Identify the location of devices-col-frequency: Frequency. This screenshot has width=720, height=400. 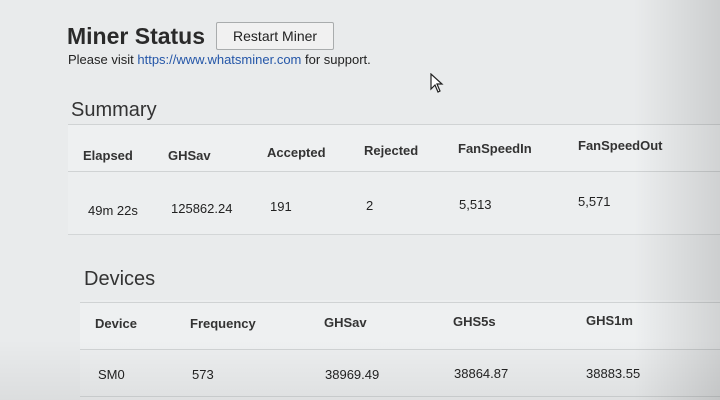
(223, 323).